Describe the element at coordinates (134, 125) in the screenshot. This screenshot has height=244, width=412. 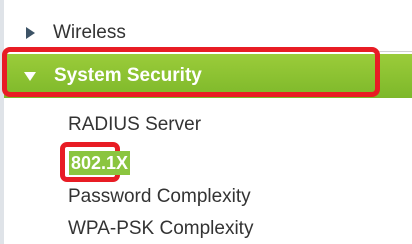
I see `subnav-item-radius-server: RADIUS Server` at that location.